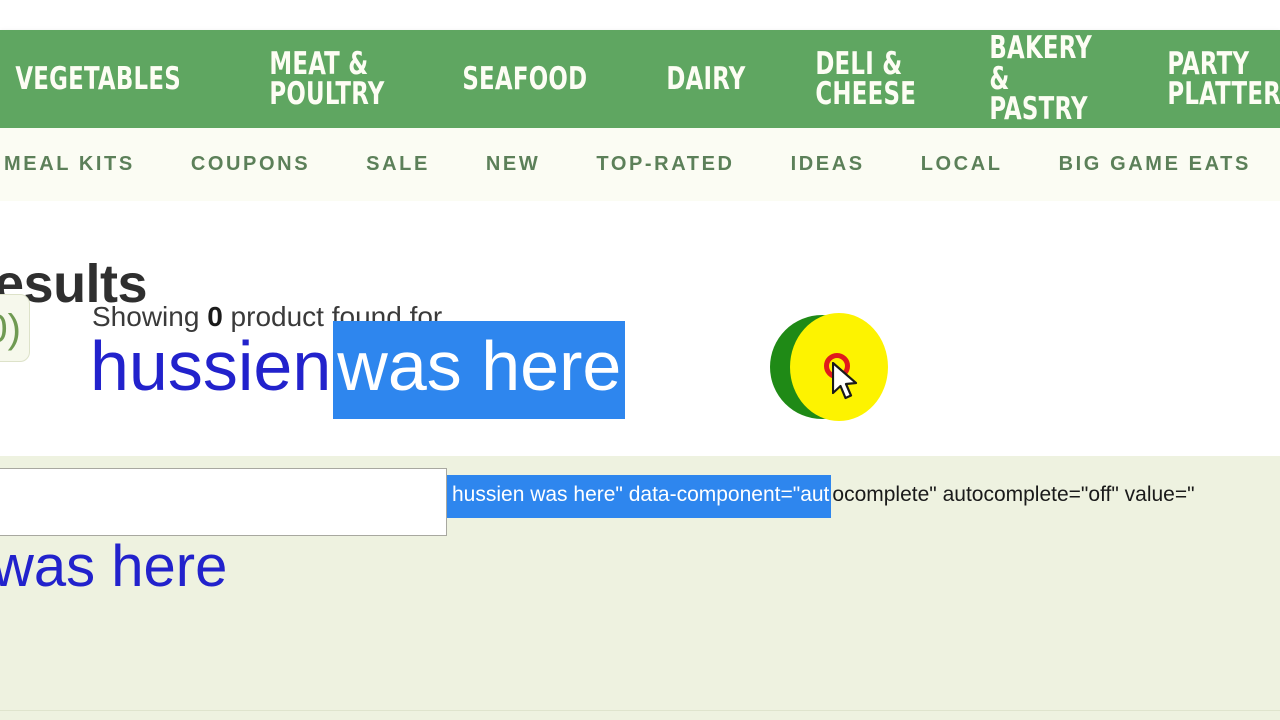  I want to click on nav-item-ideas: IDEAS, so click(828, 164).